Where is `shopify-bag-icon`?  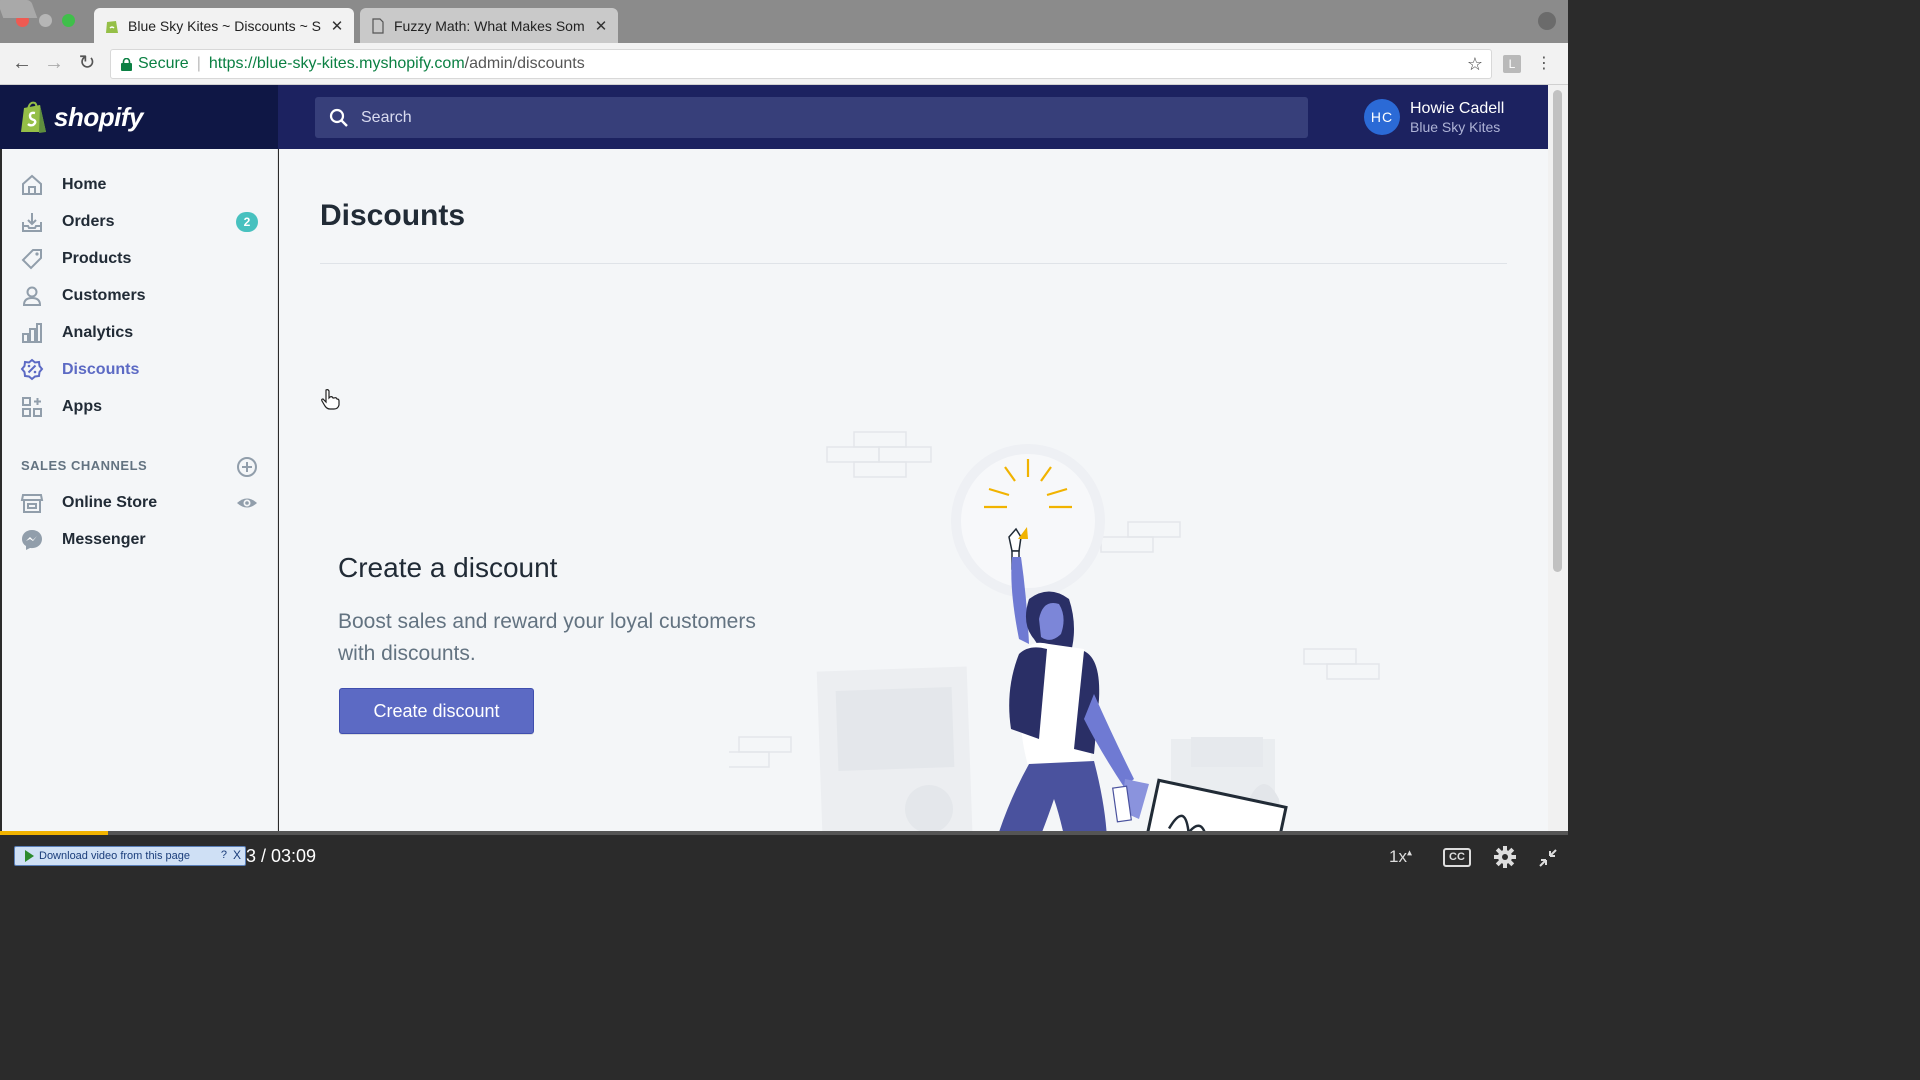
shopify-bag-icon is located at coordinates (33, 117).